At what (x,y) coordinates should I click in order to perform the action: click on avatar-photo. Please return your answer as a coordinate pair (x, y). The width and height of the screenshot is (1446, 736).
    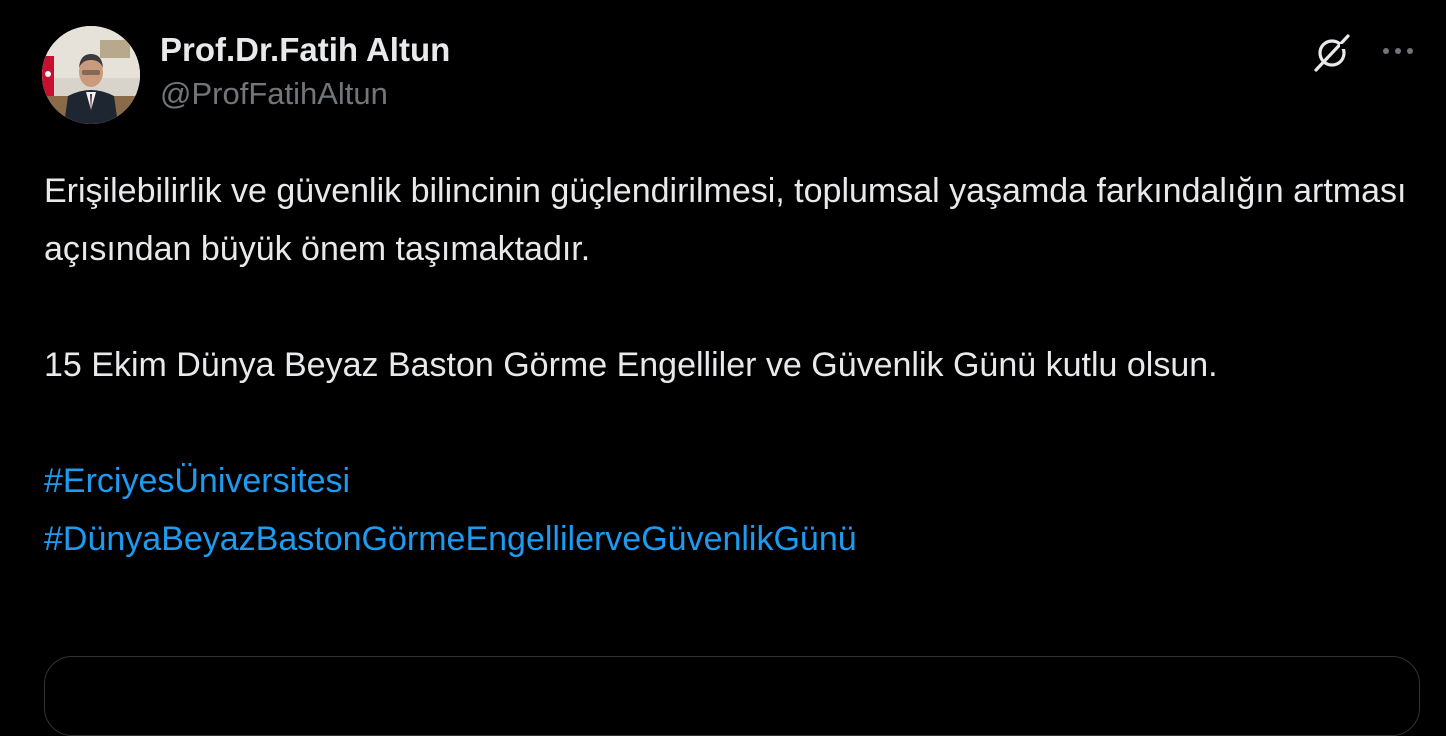
    Looking at the image, I should click on (91, 75).